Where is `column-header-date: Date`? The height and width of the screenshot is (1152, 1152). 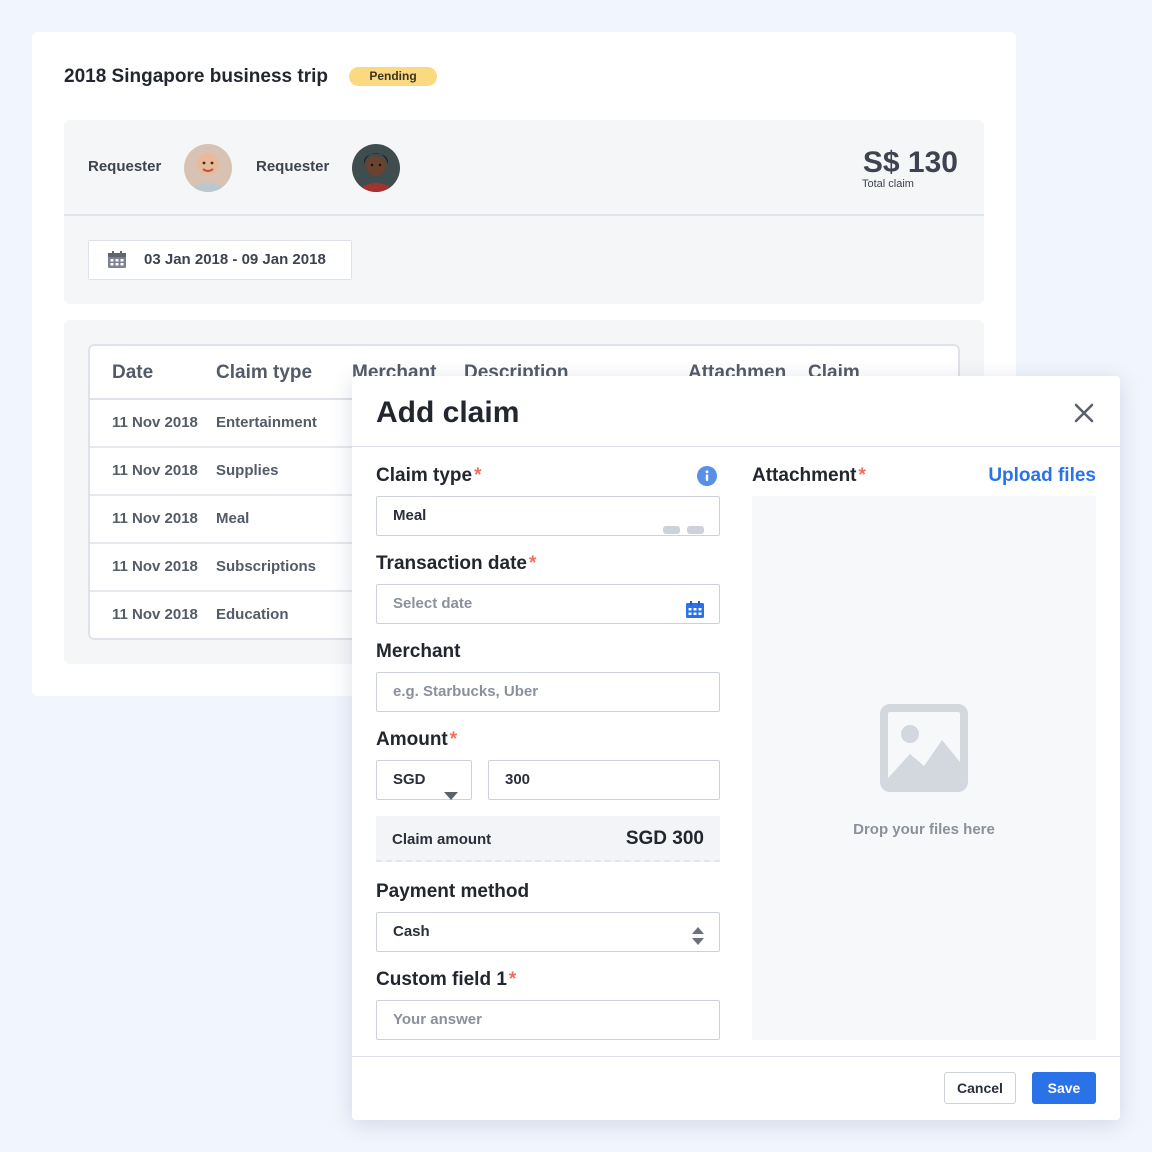 column-header-date: Date is located at coordinates (132, 373).